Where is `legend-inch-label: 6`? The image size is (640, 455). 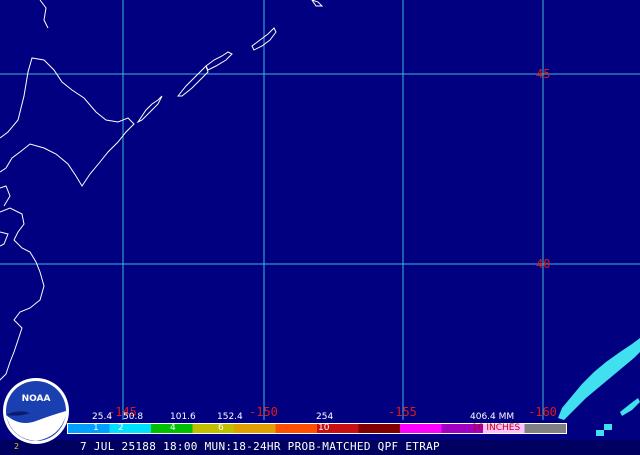
legend-inch-label: 6 is located at coordinates (221, 428).